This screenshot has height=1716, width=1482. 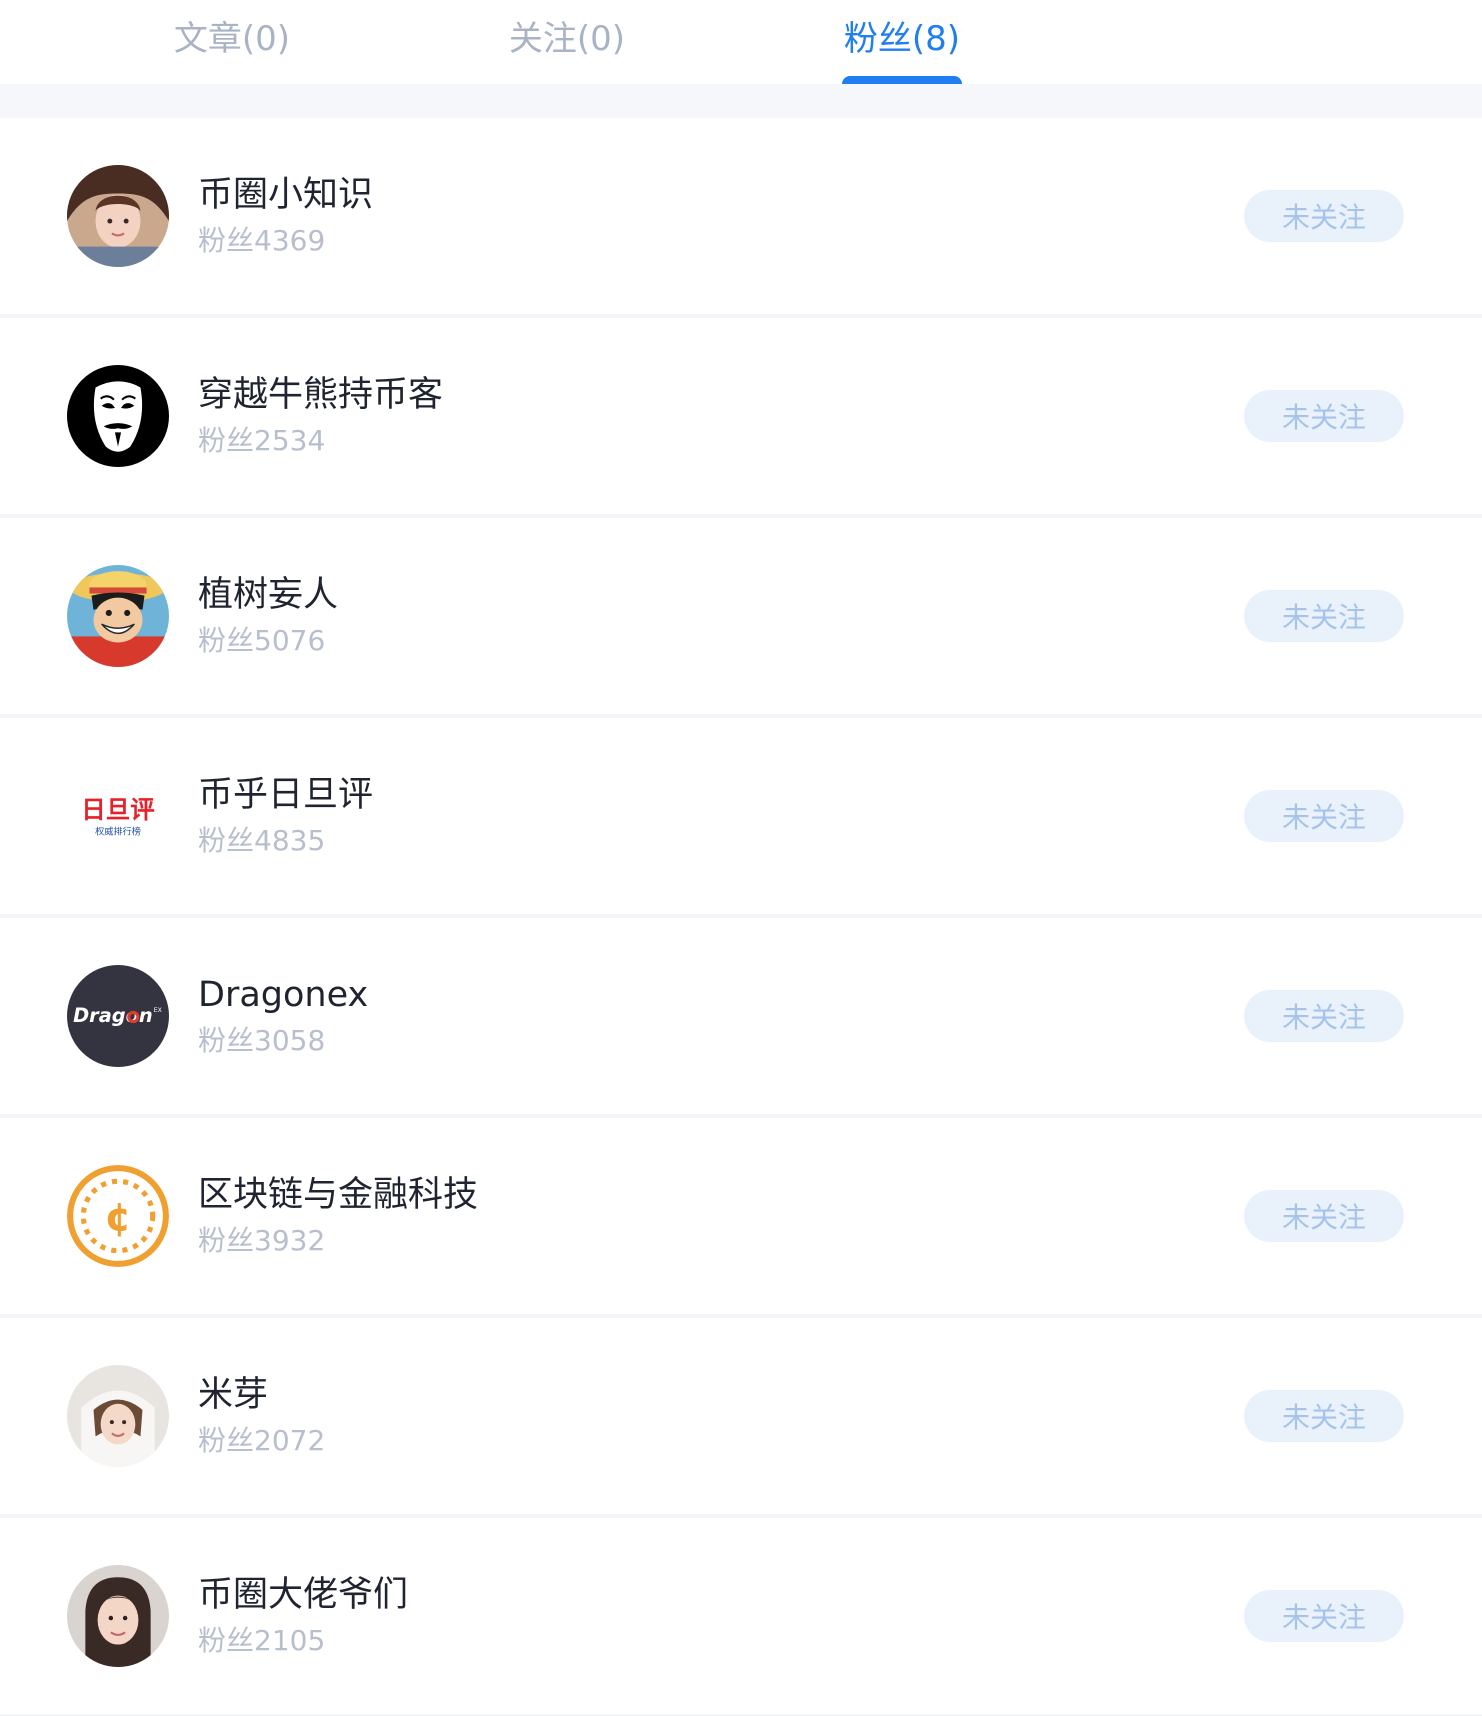 What do you see at coordinates (741, 1617) in the screenshot?
I see `list-item: 币圈大佬爷们 粉丝2105 未关注` at bounding box center [741, 1617].